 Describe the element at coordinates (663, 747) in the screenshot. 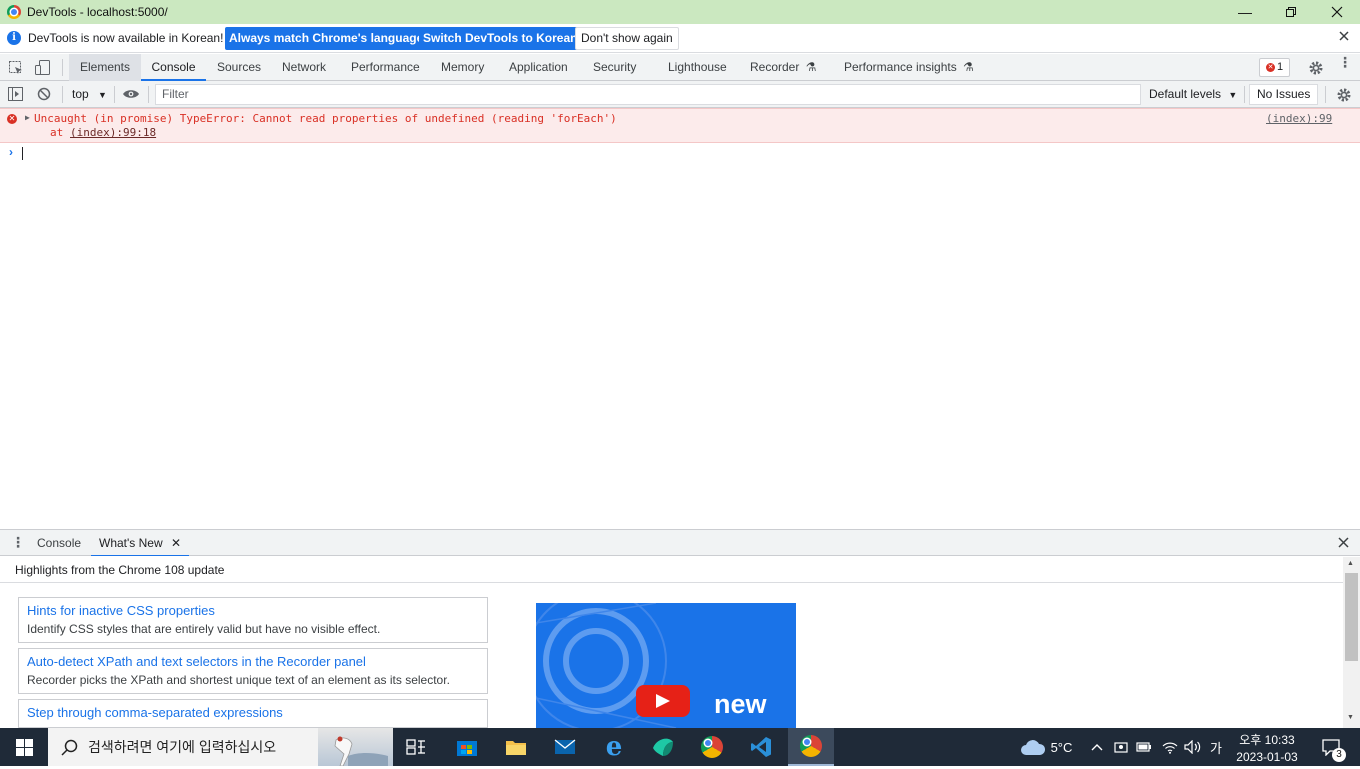

I see `app-icon` at that location.